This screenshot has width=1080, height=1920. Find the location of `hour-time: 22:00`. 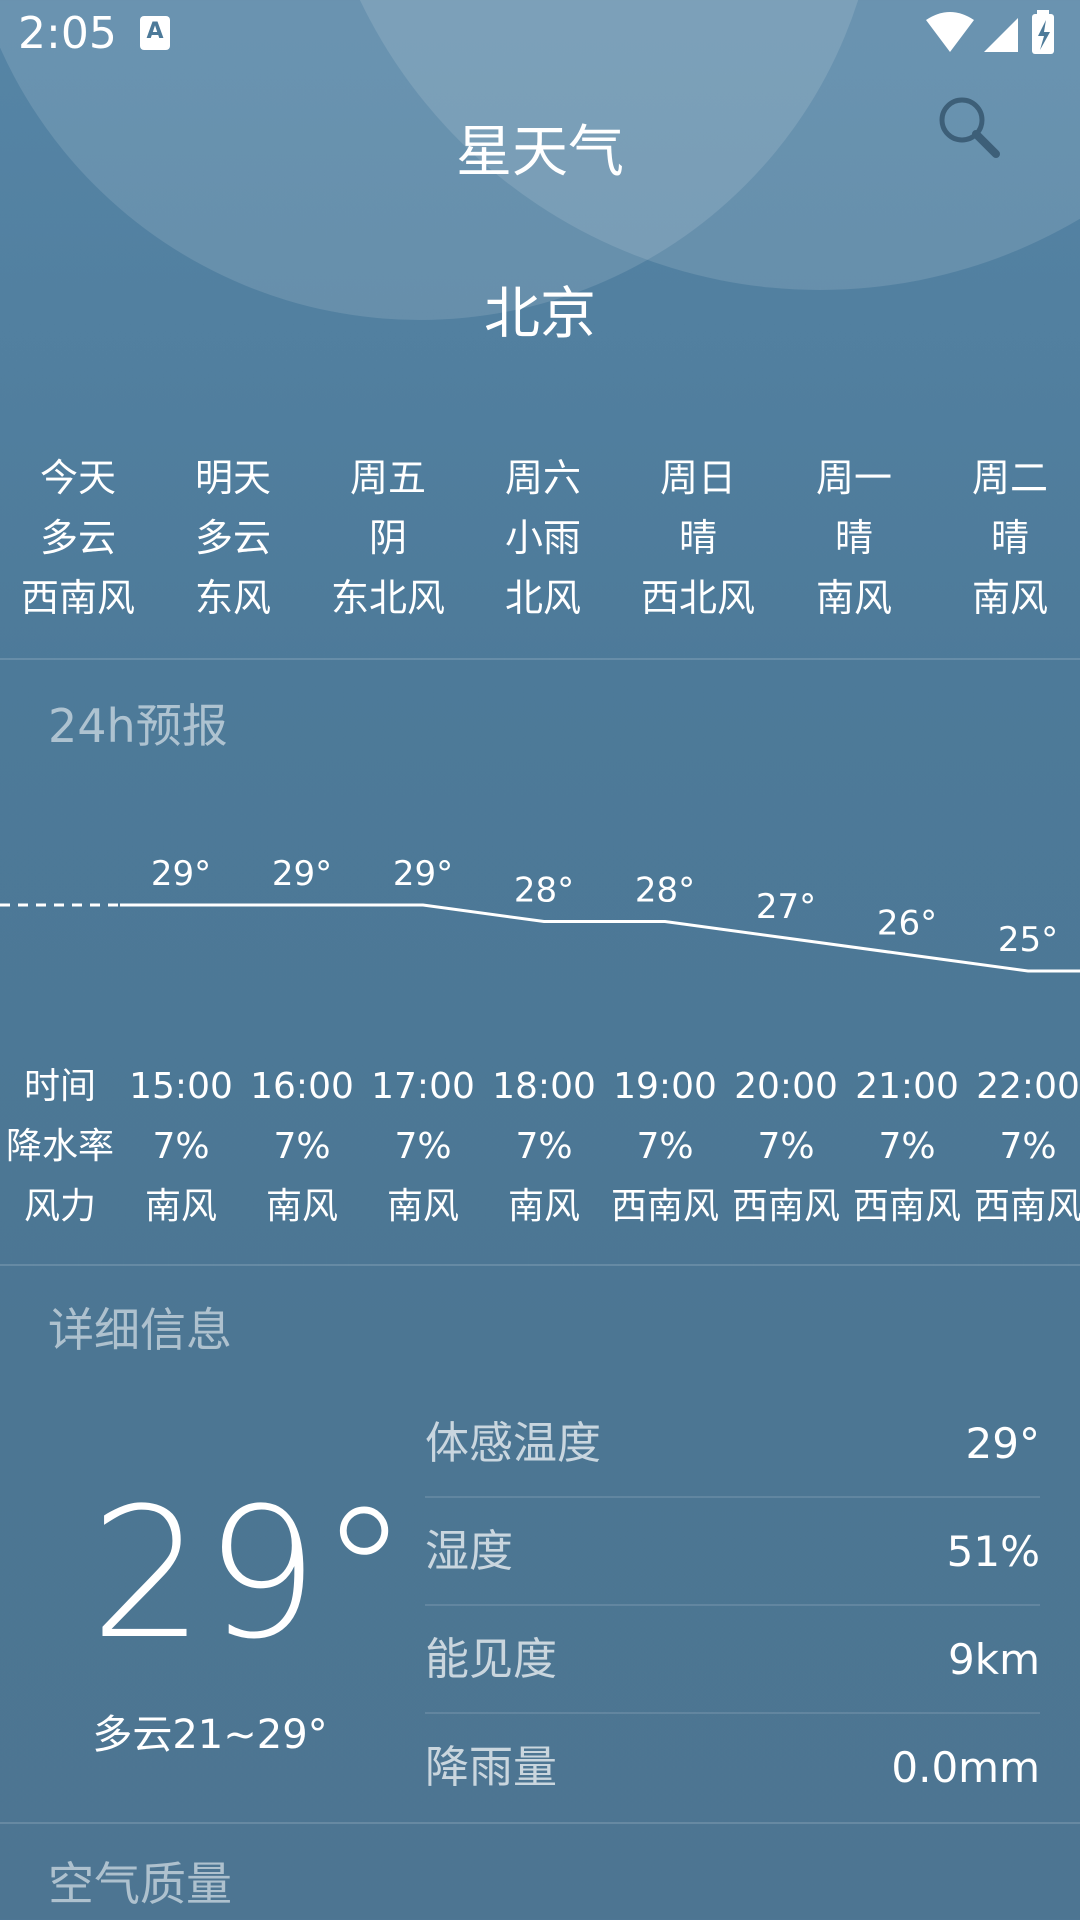

hour-time: 22:00 is located at coordinates (1028, 1086).